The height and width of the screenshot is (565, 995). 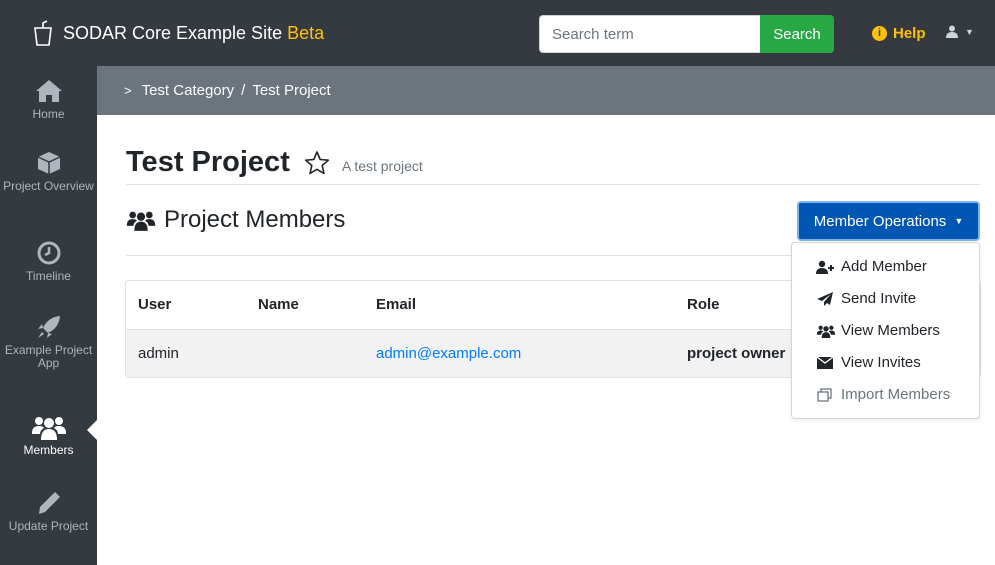 What do you see at coordinates (881, 362) in the screenshot?
I see `menu-item-label: View Invites` at bounding box center [881, 362].